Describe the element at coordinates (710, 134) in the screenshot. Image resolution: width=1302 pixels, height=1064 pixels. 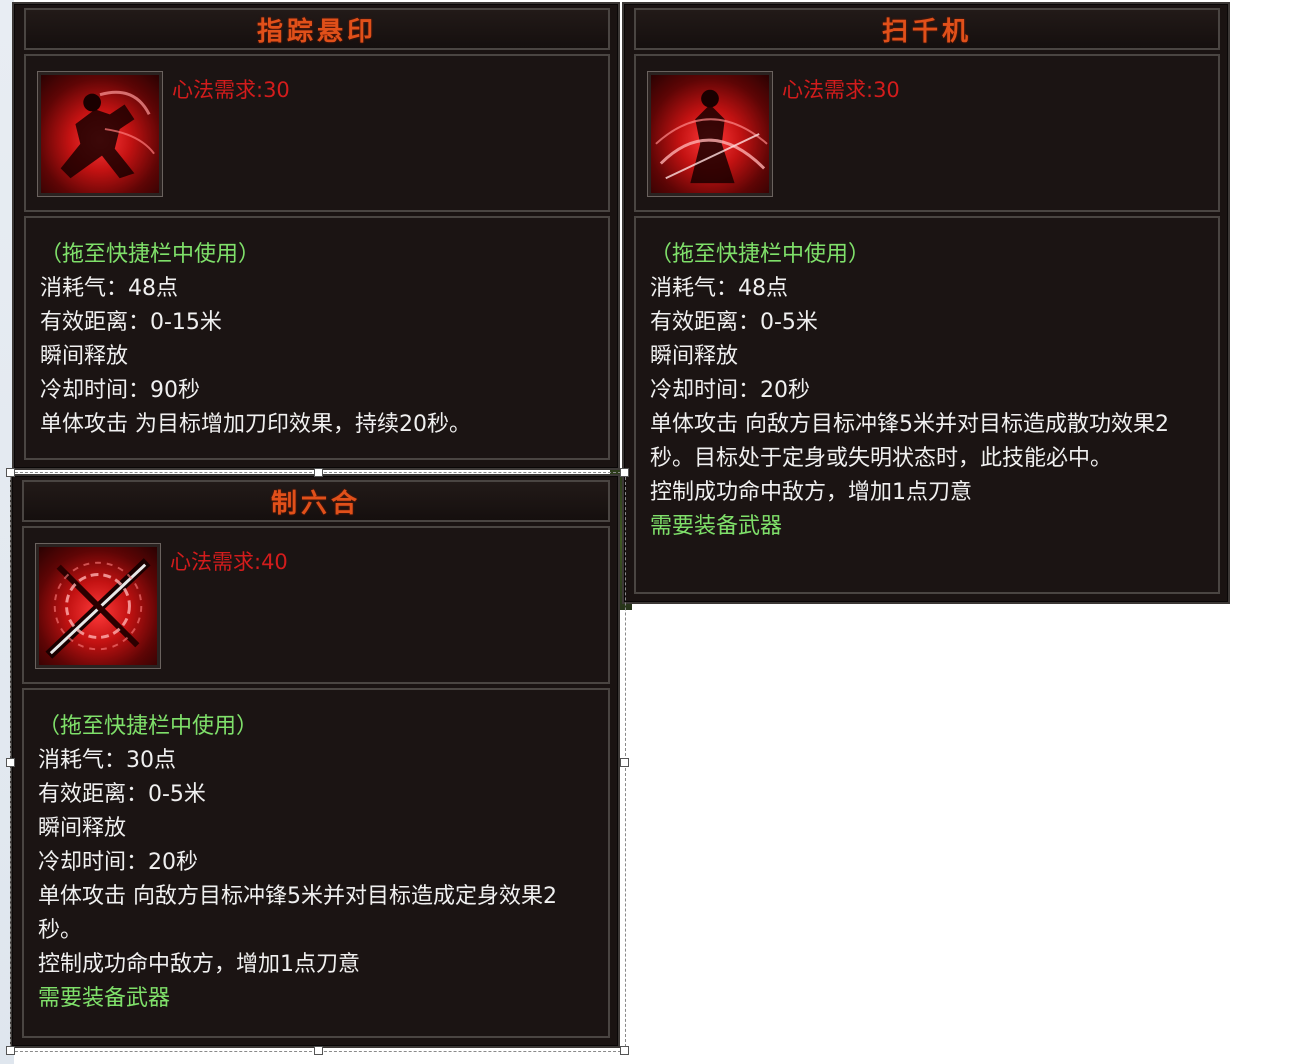
I see `slashing-swordsman-icon` at that location.